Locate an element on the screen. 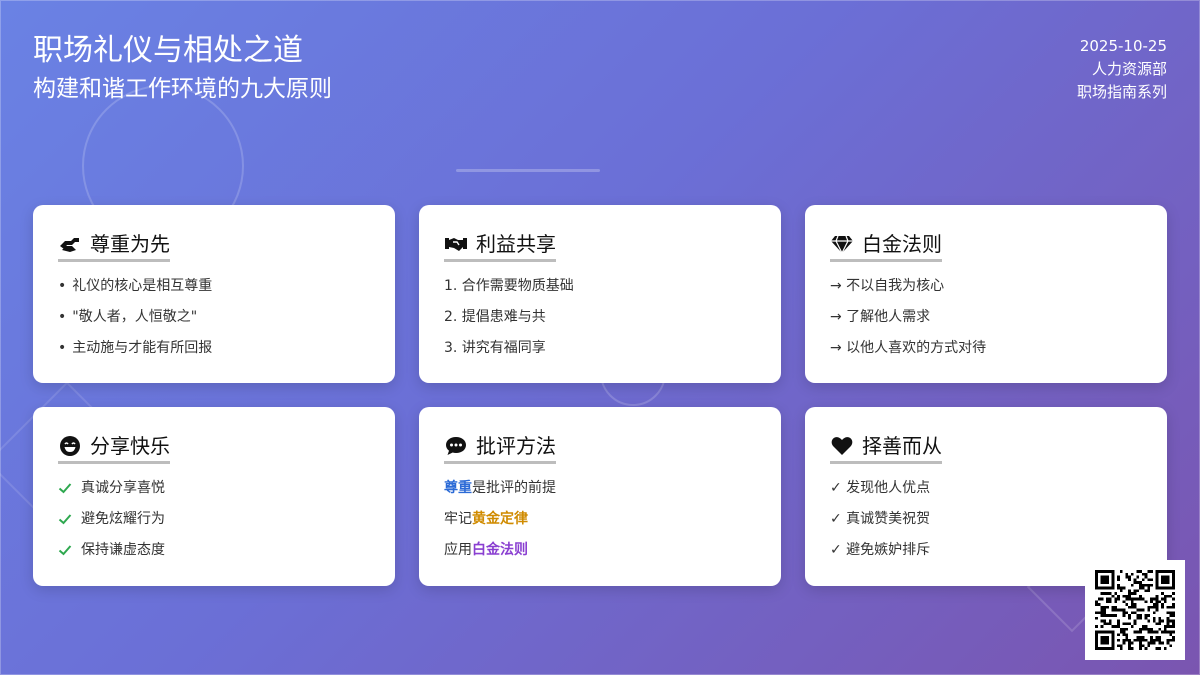 Image resolution: width=1200 pixels, height=675 pixels. card-header: 尊重为先 is located at coordinates (114, 246).